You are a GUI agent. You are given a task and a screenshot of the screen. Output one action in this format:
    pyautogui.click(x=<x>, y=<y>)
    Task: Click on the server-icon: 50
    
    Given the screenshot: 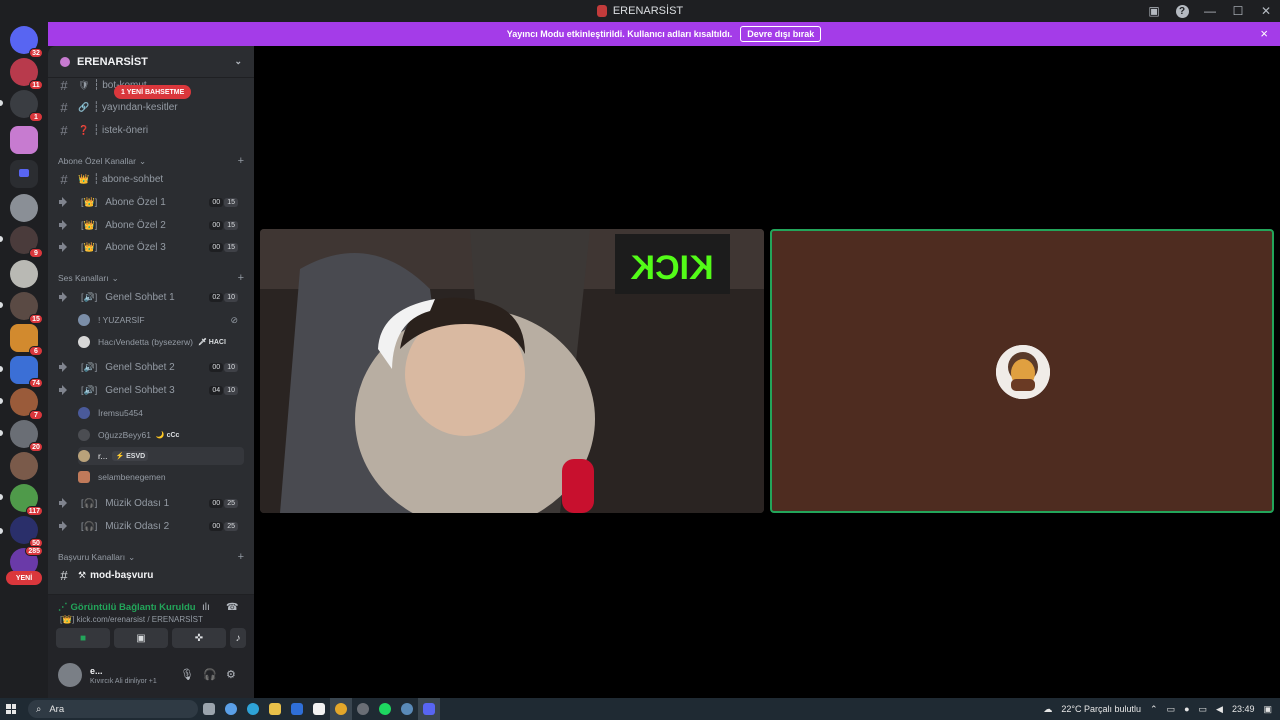 What is the action you would take?
    pyautogui.click(x=26, y=532)
    